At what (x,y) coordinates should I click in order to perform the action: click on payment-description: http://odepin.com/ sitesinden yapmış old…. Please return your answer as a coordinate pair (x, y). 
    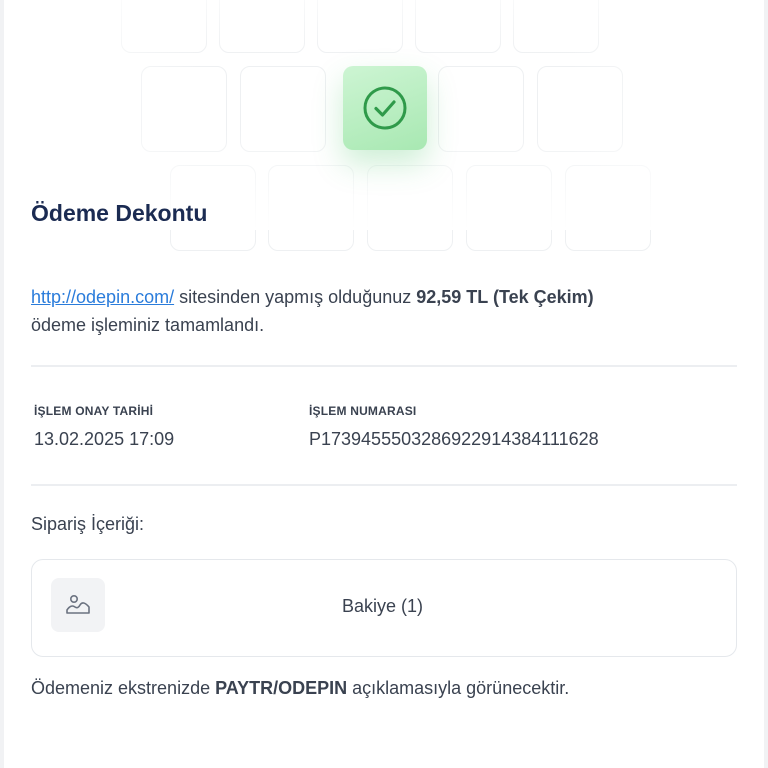
    Looking at the image, I should click on (381, 311).